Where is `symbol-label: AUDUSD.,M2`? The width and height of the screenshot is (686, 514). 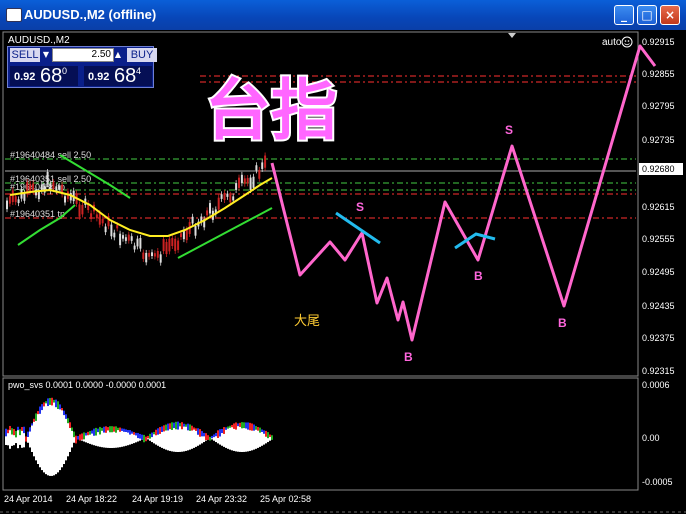 symbol-label: AUDUSD.,M2 is located at coordinates (39, 40).